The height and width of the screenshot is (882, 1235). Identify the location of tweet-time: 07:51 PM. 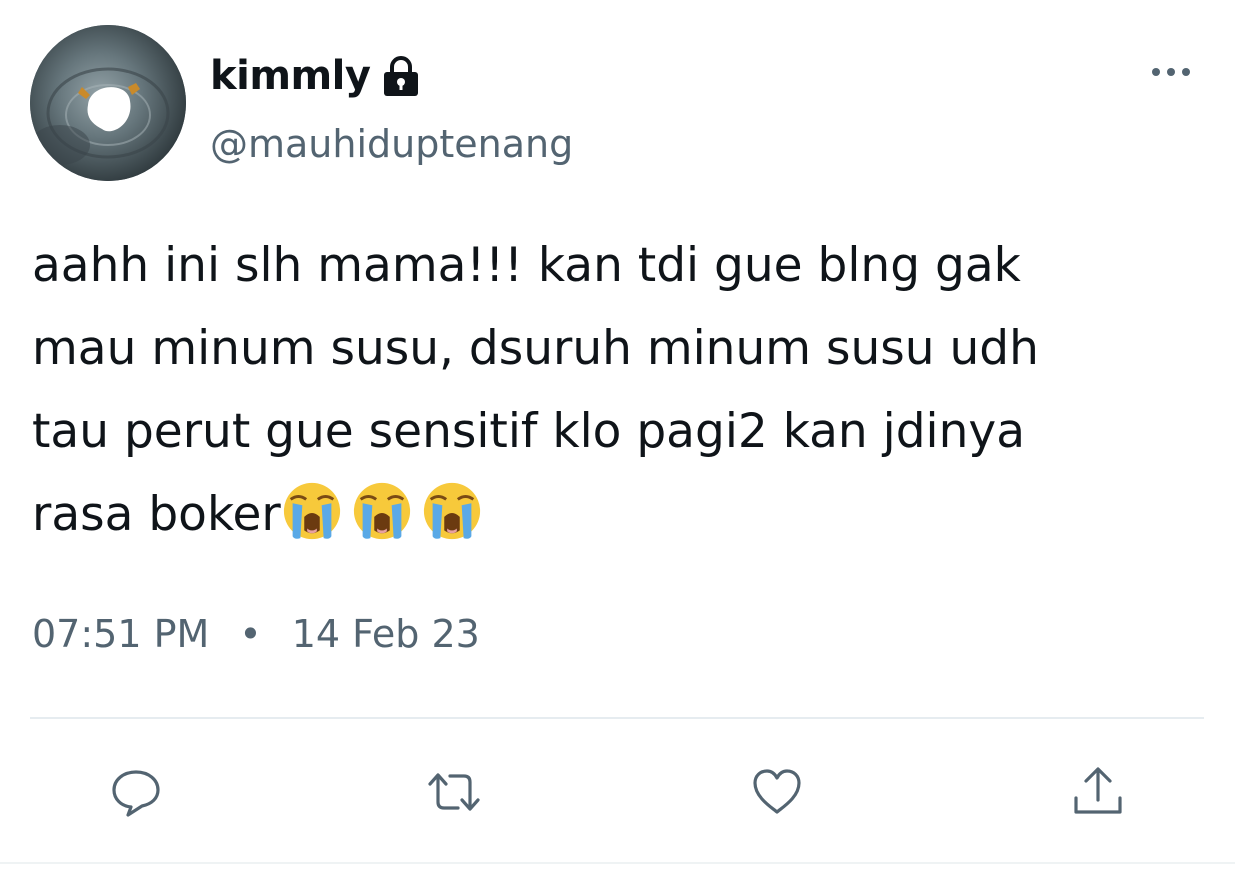
(121, 634).